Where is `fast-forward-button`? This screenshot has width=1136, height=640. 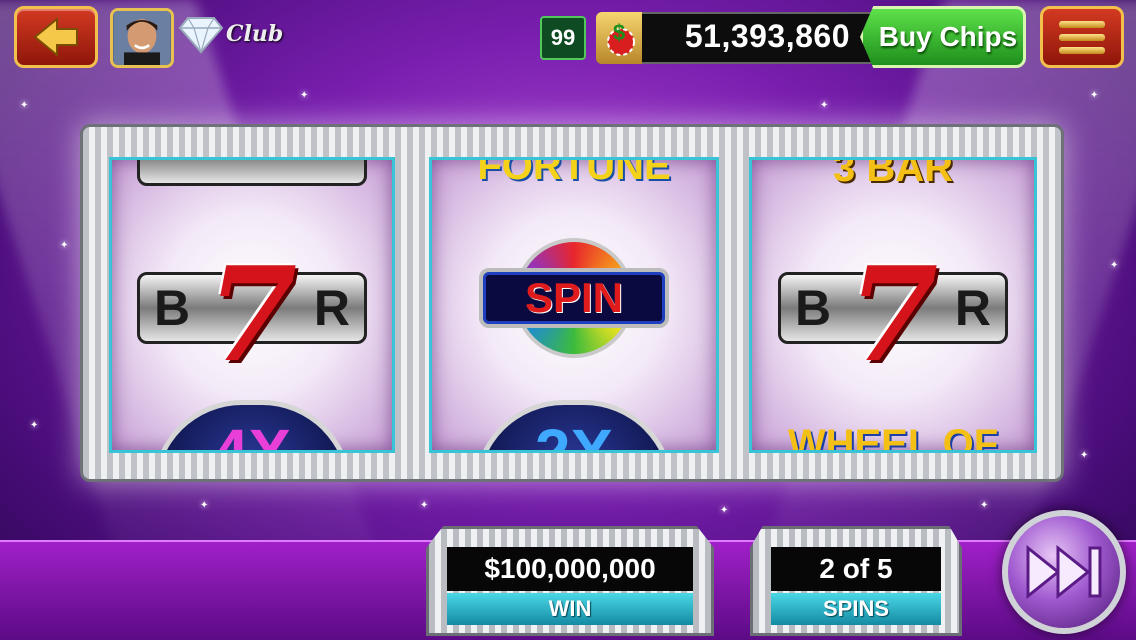 fast-forward-button is located at coordinates (1064, 572).